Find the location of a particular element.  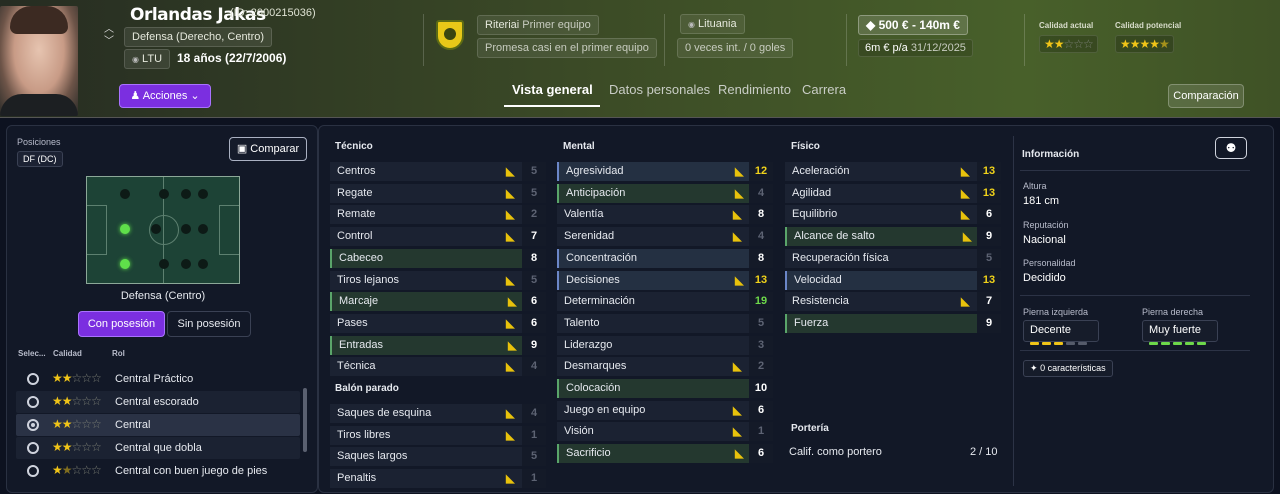

attribute-row: Desmarques ◣ 2 is located at coordinates (665, 367).